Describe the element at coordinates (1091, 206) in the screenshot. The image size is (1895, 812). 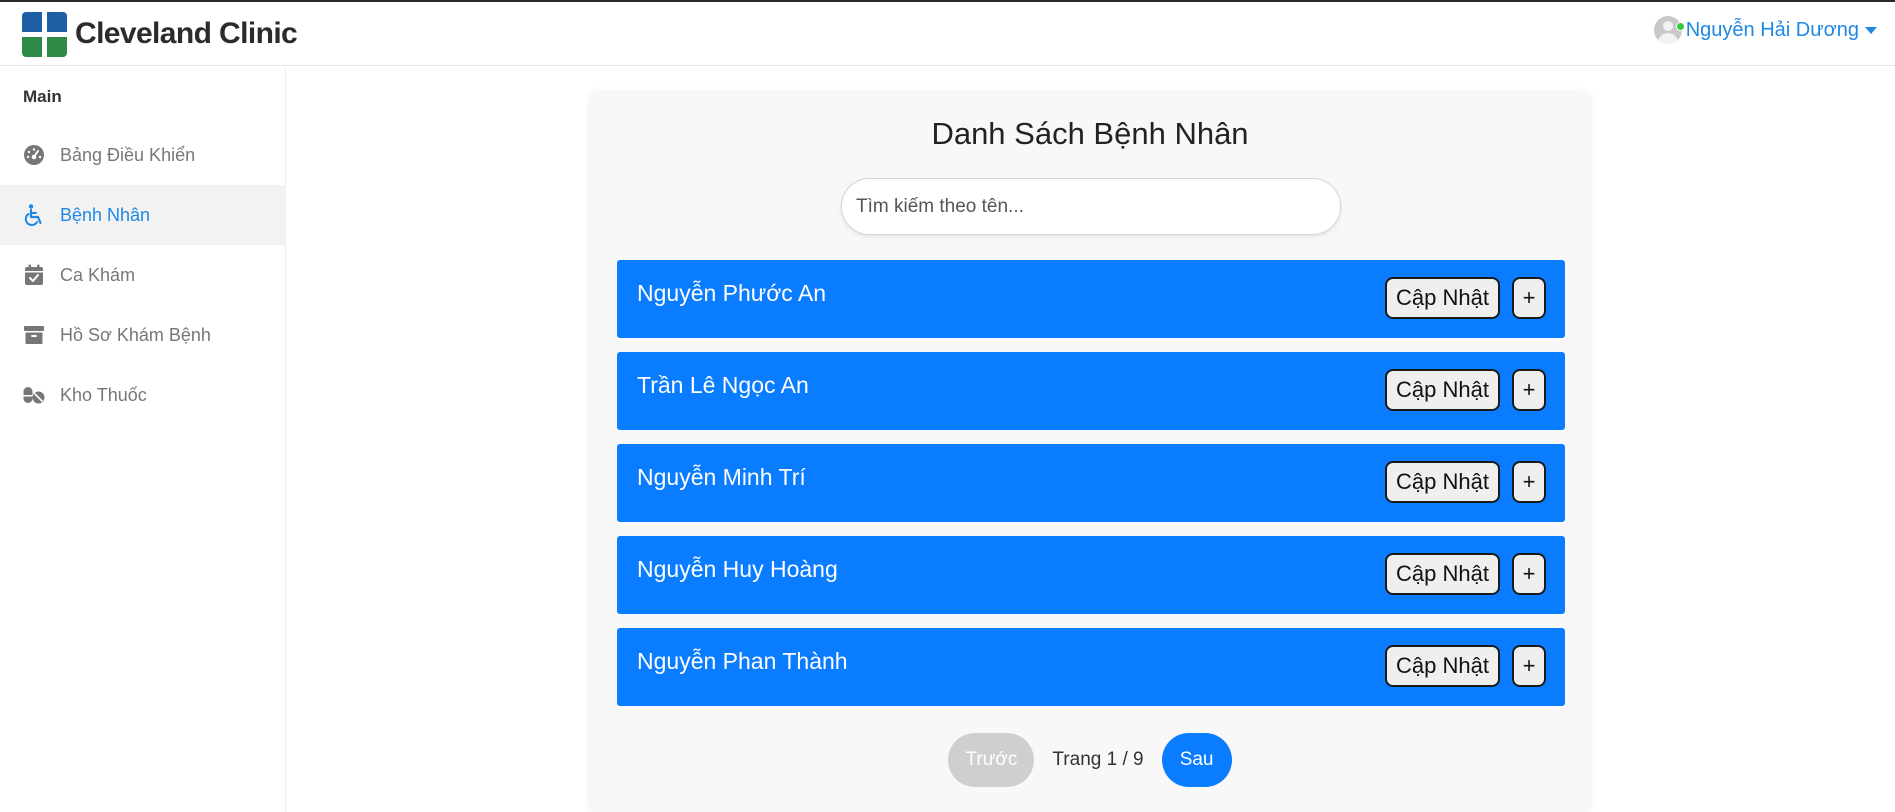
I see `search-input` at that location.